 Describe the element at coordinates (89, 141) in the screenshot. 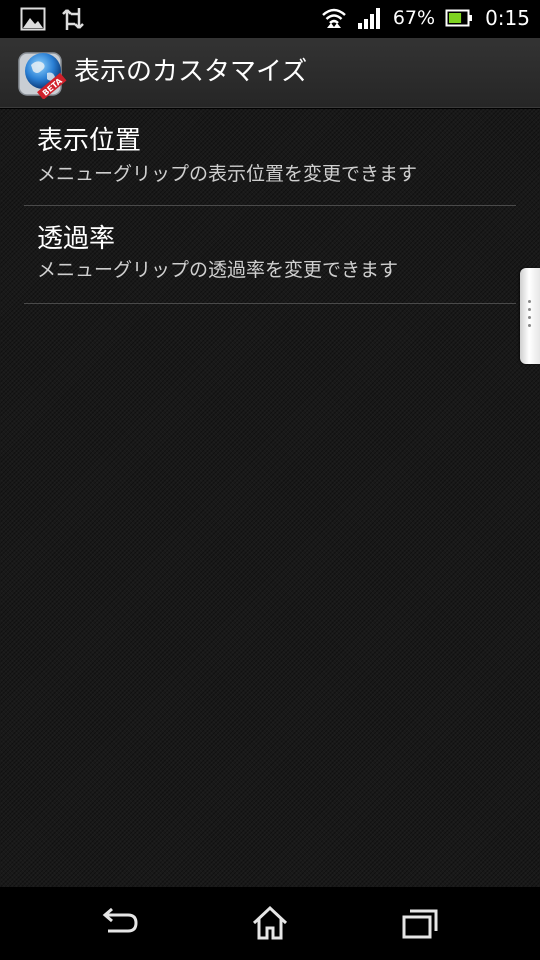

I see `pref-title: 表示位置` at that location.